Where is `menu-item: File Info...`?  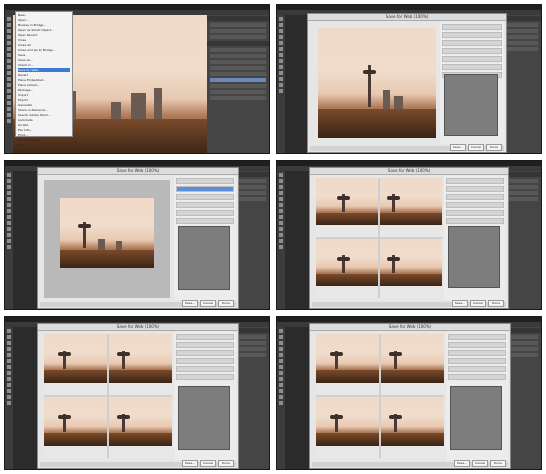 menu-item: File Info... is located at coordinates (44, 130).